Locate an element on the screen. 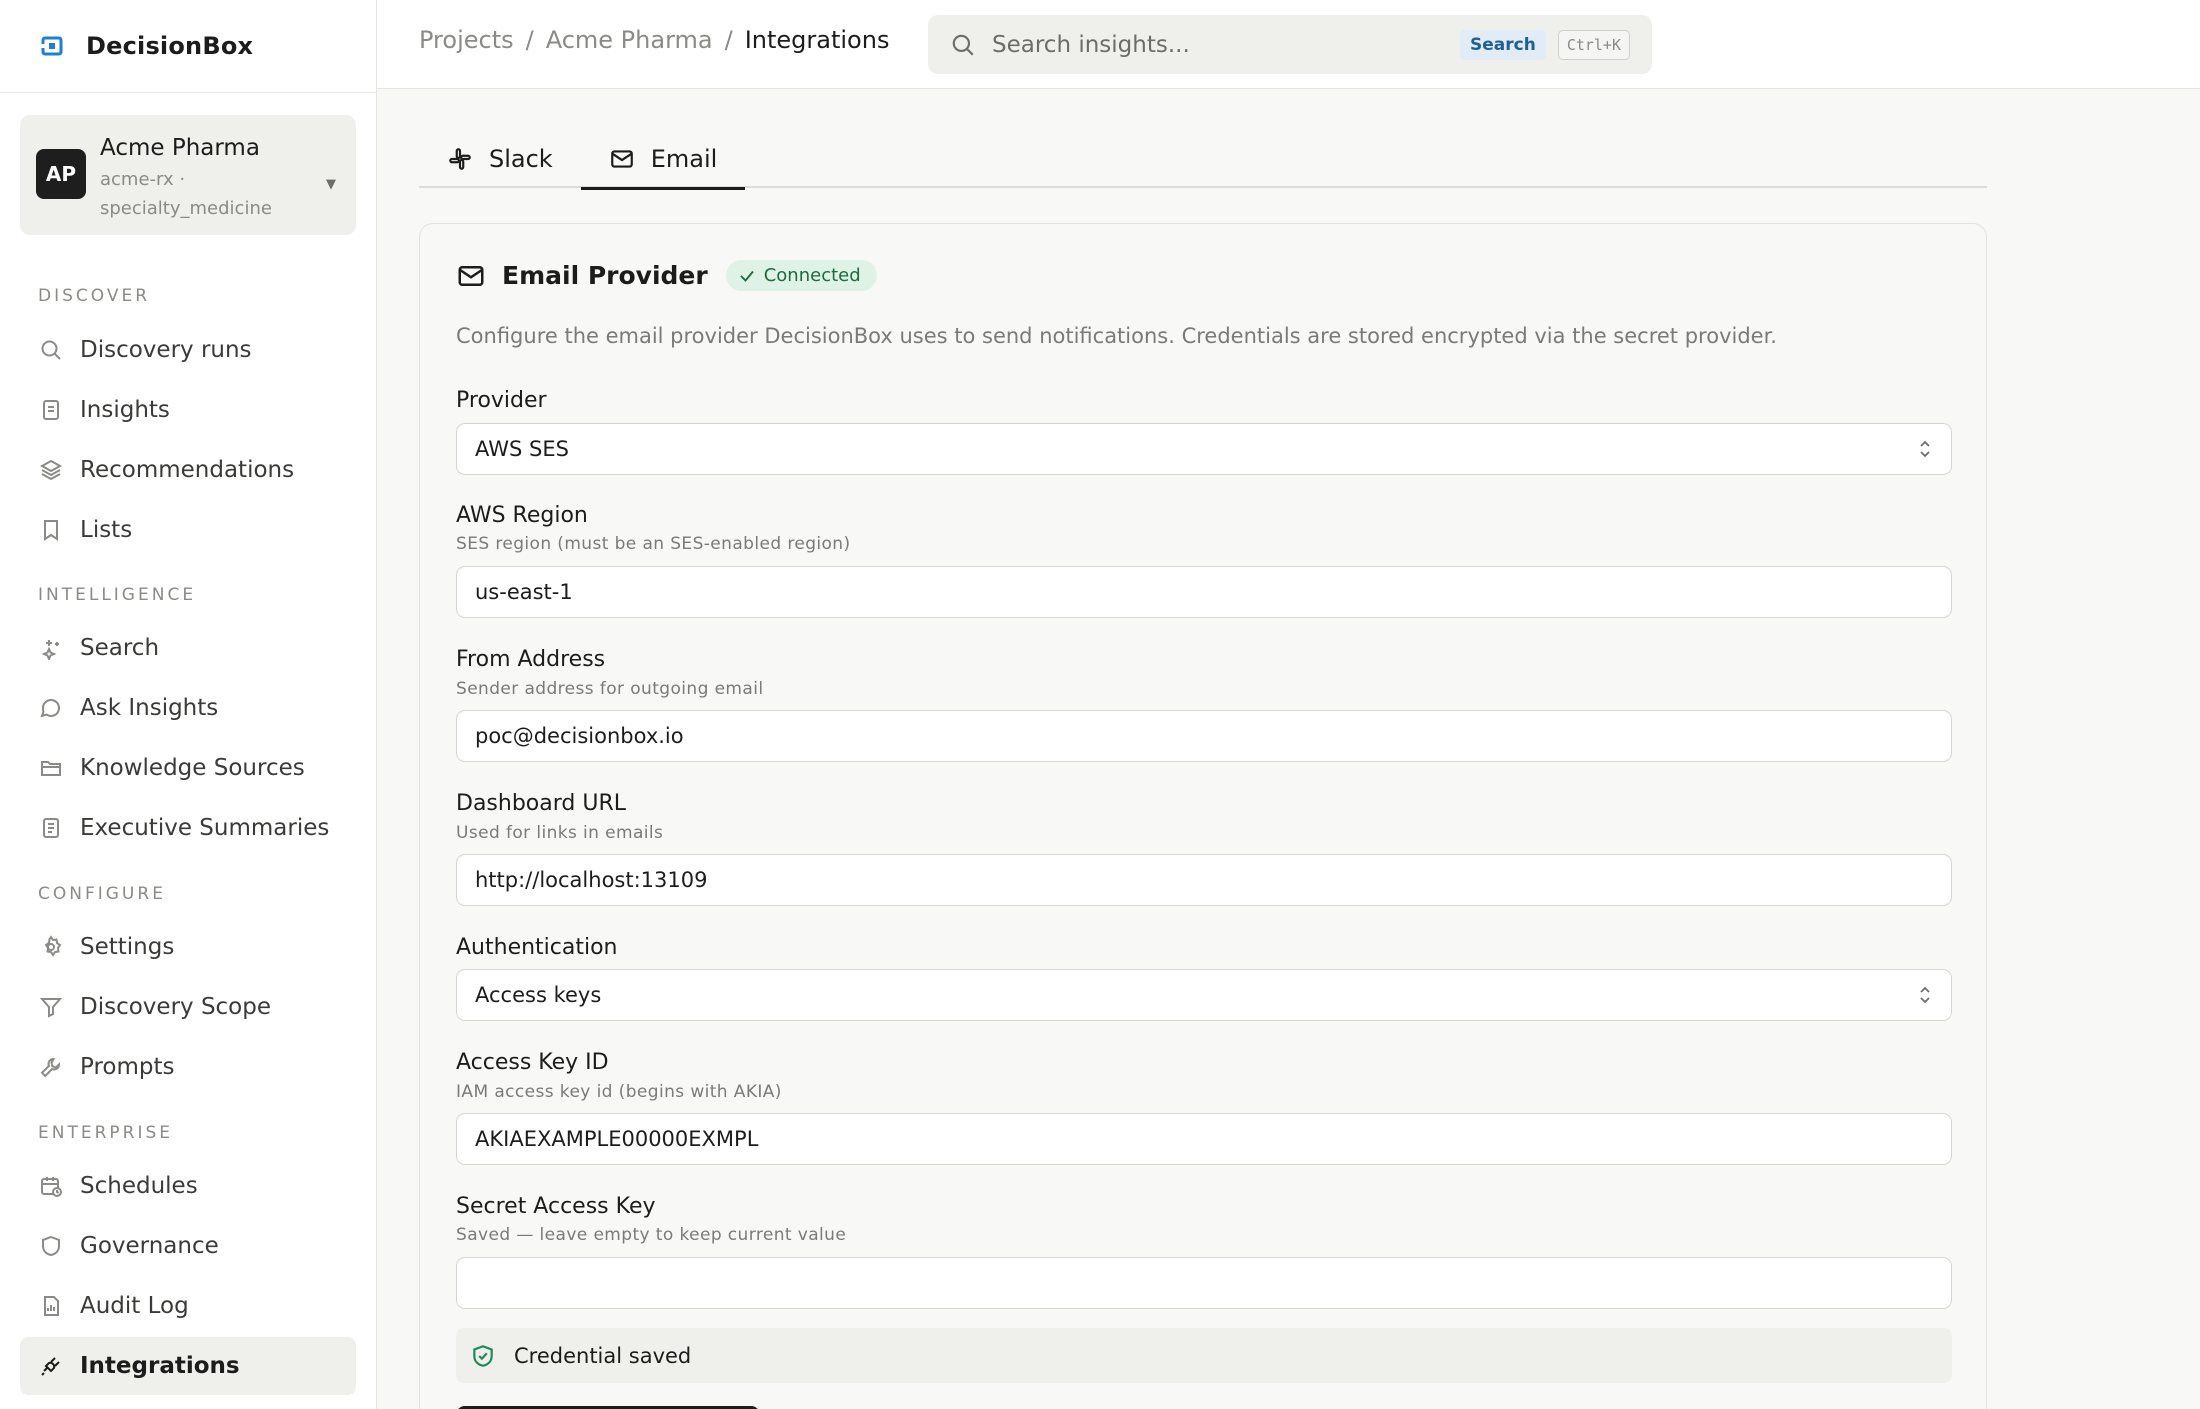 Image resolution: width=2200 pixels, height=1409 pixels. gear-icon is located at coordinates (51, 947).